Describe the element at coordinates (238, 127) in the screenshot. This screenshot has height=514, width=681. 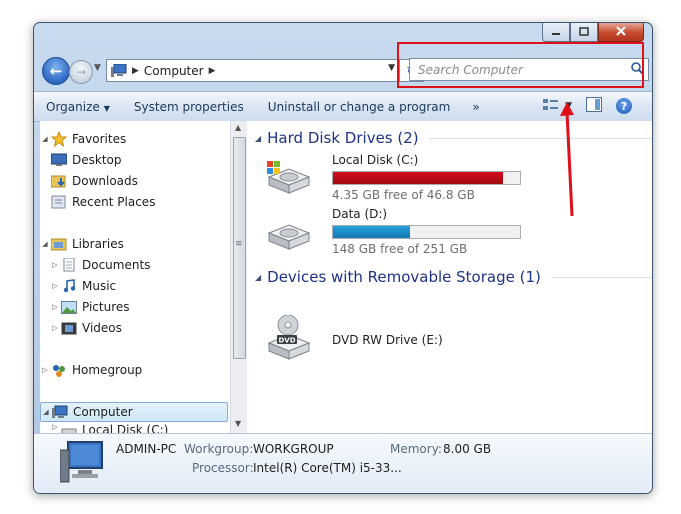
I see `scroll-up-icon: ▲` at that location.